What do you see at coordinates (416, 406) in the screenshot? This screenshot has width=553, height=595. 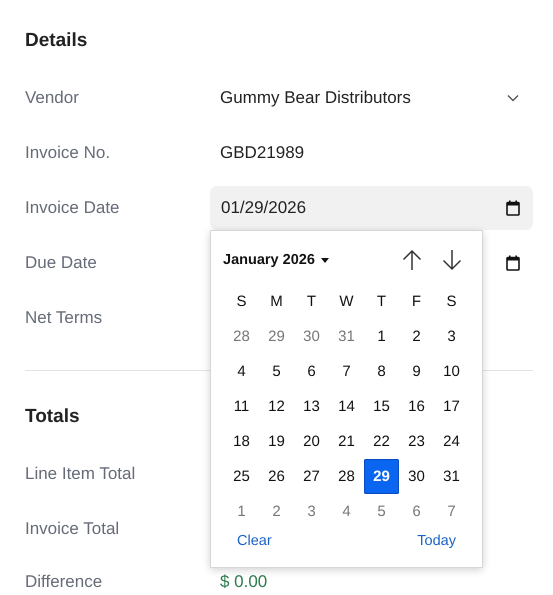 I see `calendar-day: 16` at bounding box center [416, 406].